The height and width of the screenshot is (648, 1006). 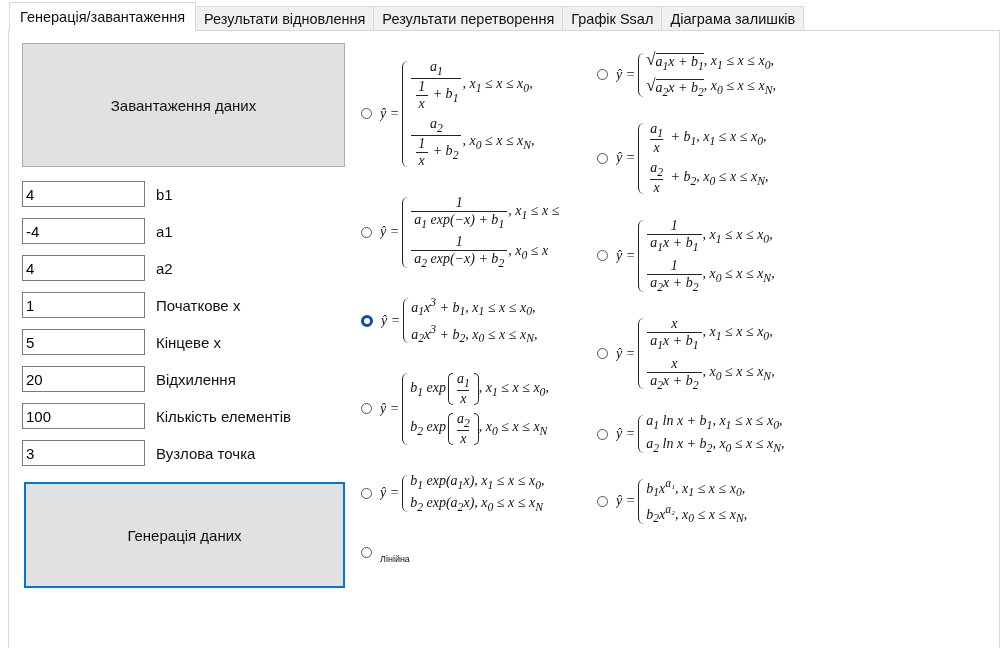 I want to click on tab: Результати перетворення, so click(x=468, y=18).